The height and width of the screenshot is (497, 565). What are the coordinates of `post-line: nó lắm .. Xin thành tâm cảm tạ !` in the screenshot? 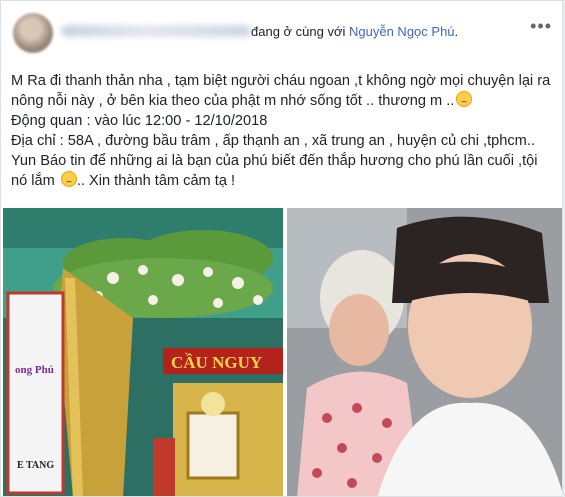 It's located at (123, 180).